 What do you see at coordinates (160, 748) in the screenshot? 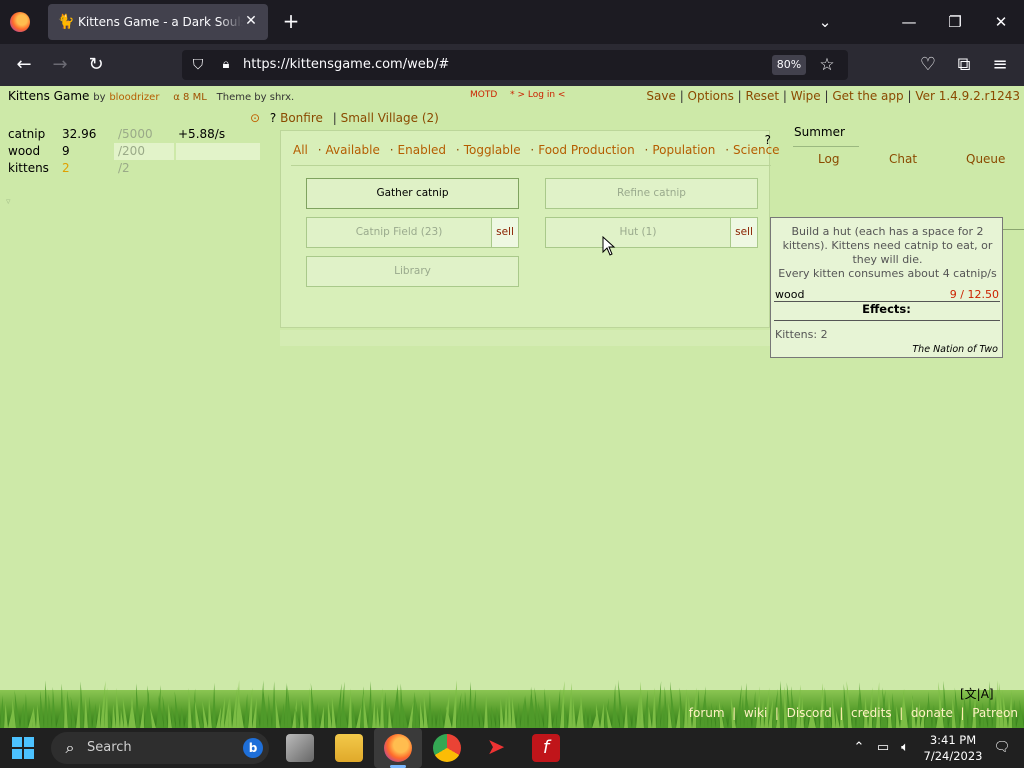
I see `taskbar-search: ⌕ Search b` at bounding box center [160, 748].